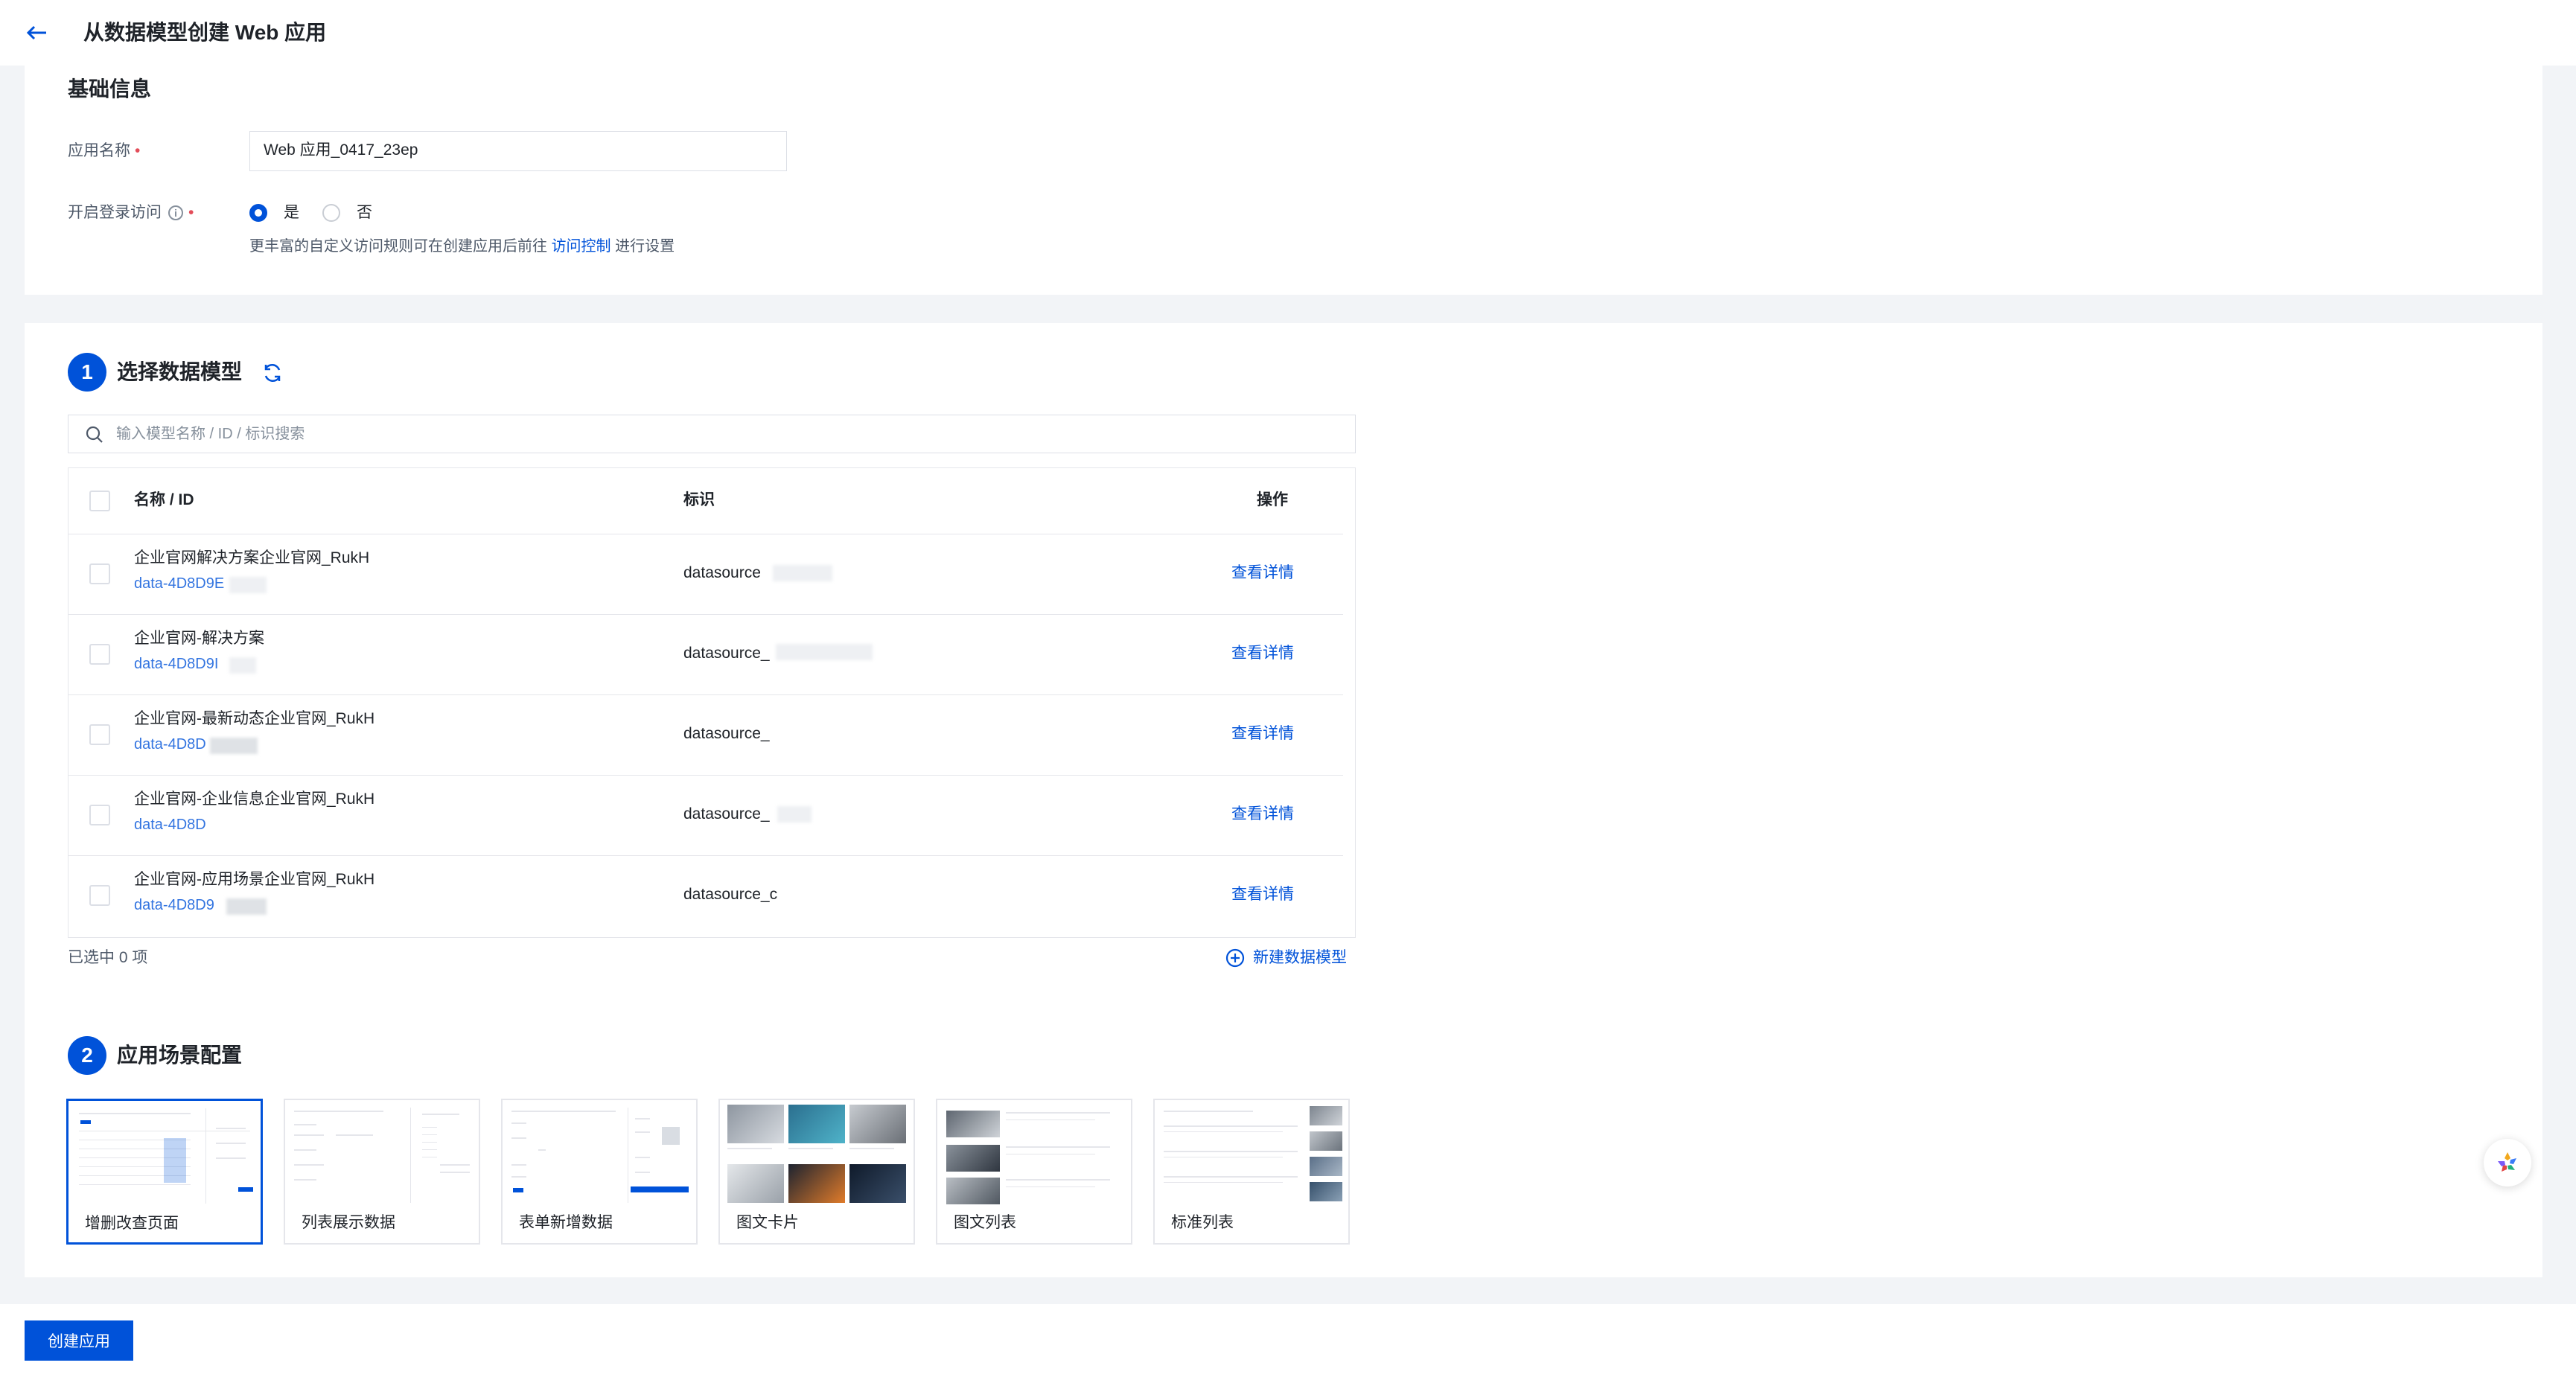  What do you see at coordinates (581, 247) in the screenshot?
I see `access-control-link: 访问控制` at bounding box center [581, 247].